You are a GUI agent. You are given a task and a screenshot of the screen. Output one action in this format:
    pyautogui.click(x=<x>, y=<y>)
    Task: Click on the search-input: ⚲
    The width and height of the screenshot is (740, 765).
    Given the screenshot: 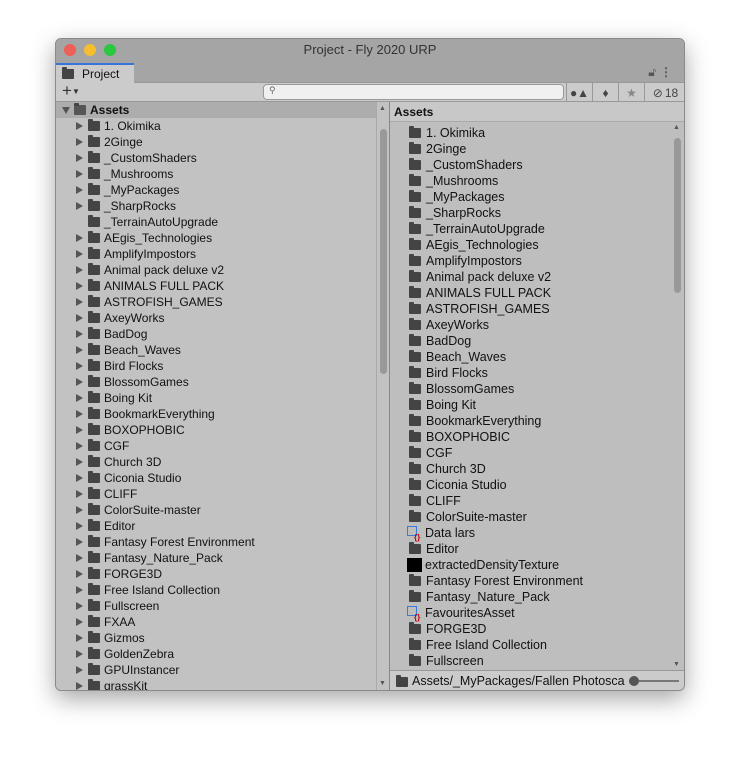 What is the action you would take?
    pyautogui.click(x=413, y=92)
    